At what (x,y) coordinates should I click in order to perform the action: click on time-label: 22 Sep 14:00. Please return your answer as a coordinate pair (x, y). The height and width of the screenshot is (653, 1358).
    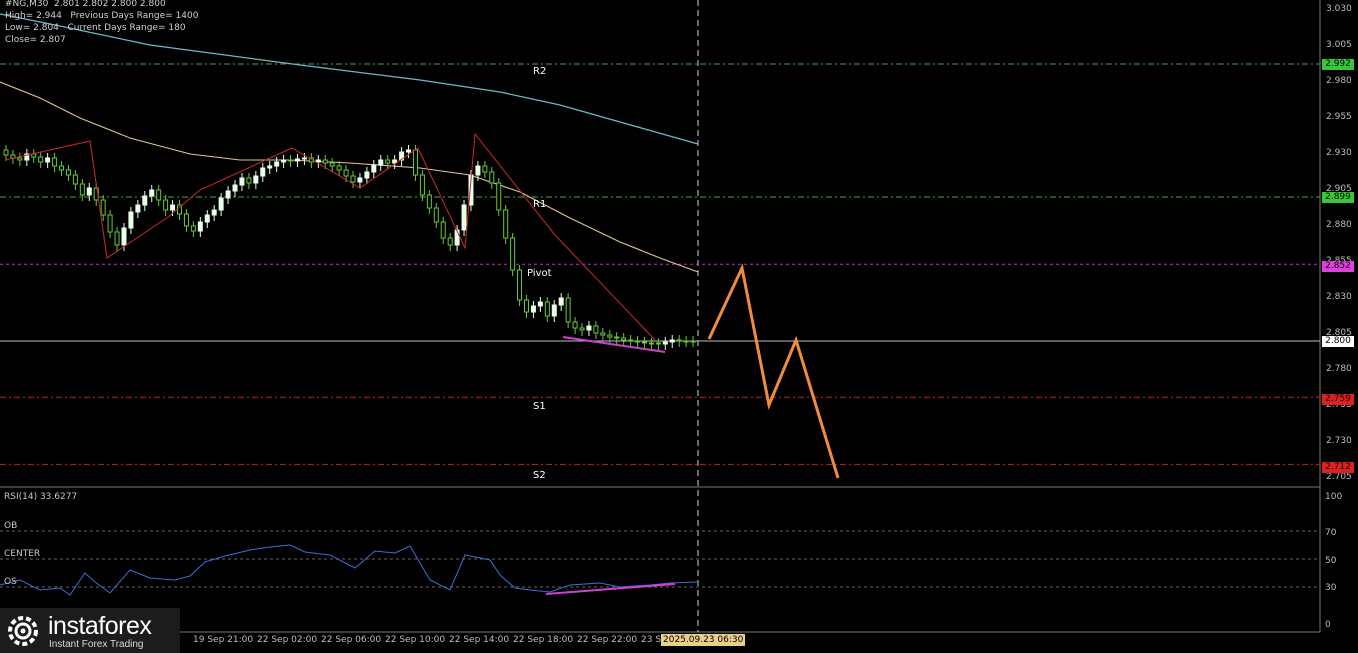
    Looking at the image, I should click on (479, 640).